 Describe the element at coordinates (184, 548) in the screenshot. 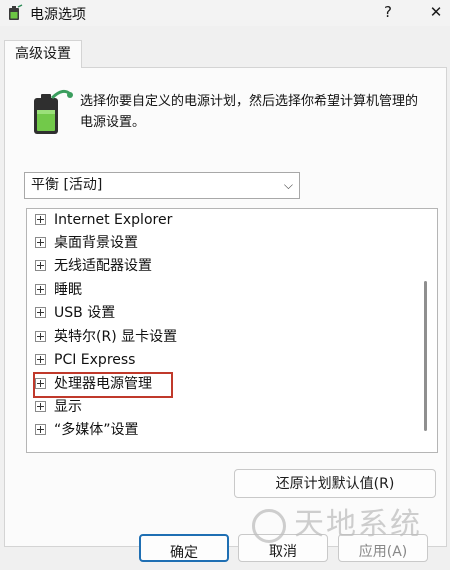

I see `ok-button: 确定` at that location.